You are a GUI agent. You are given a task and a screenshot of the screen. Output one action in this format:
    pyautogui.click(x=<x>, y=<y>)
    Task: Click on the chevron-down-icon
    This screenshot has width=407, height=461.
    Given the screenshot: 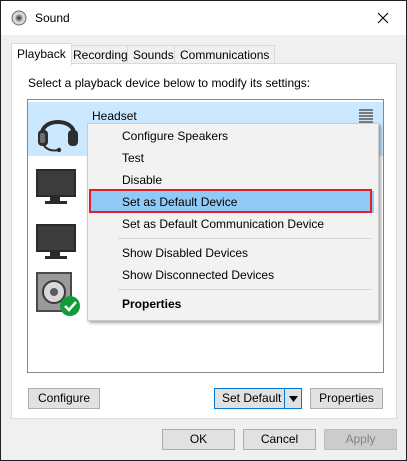 What is the action you would take?
    pyautogui.click(x=293, y=398)
    